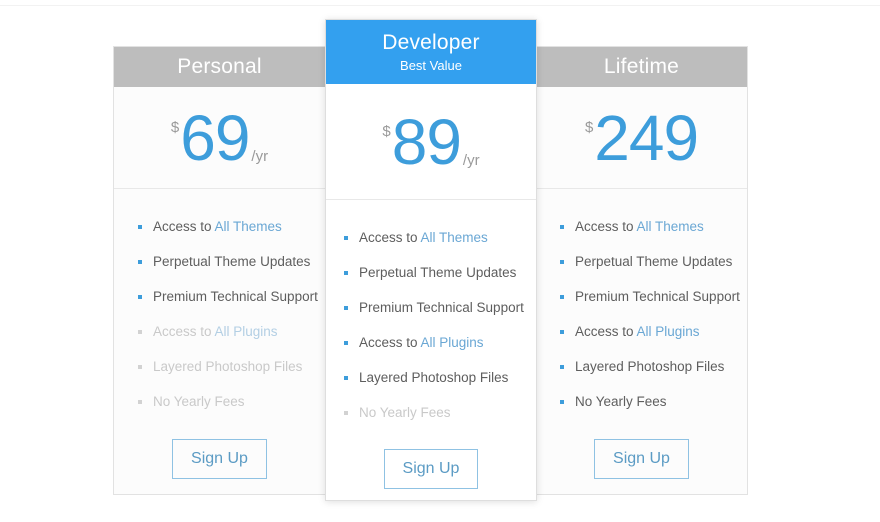 Image resolution: width=880 pixels, height=522 pixels. Describe the element at coordinates (426, 141) in the screenshot. I see `price-amount: 89` at that location.